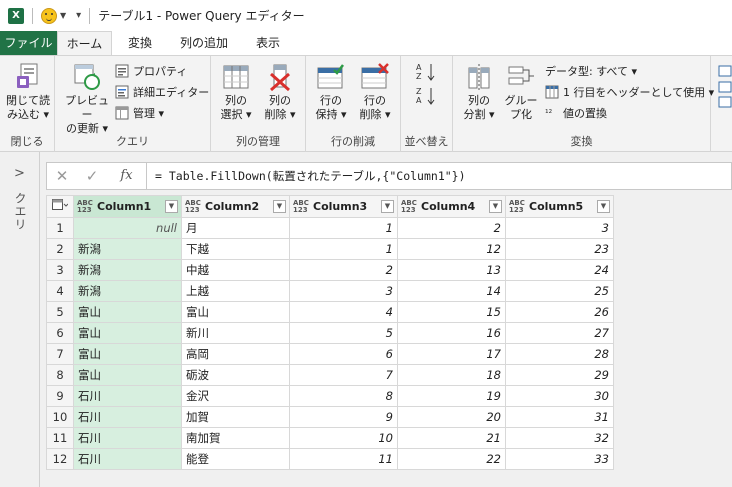  I want to click on cell-column3: 2, so click(343, 270).